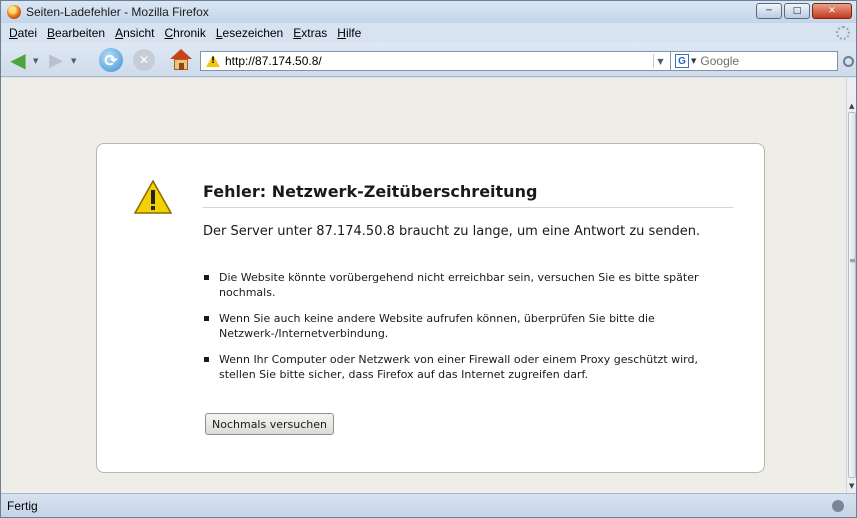 Image resolution: width=857 pixels, height=518 pixels. I want to click on menu-extras: Extras, so click(310, 33).